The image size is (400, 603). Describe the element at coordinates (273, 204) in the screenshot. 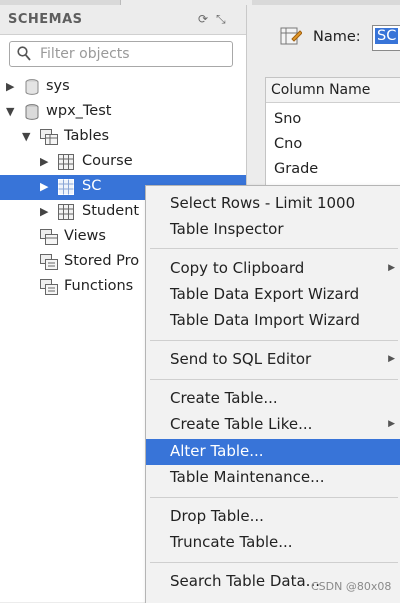

I see `menu-item-select-rows: Select Rows - Limit 1000` at that location.